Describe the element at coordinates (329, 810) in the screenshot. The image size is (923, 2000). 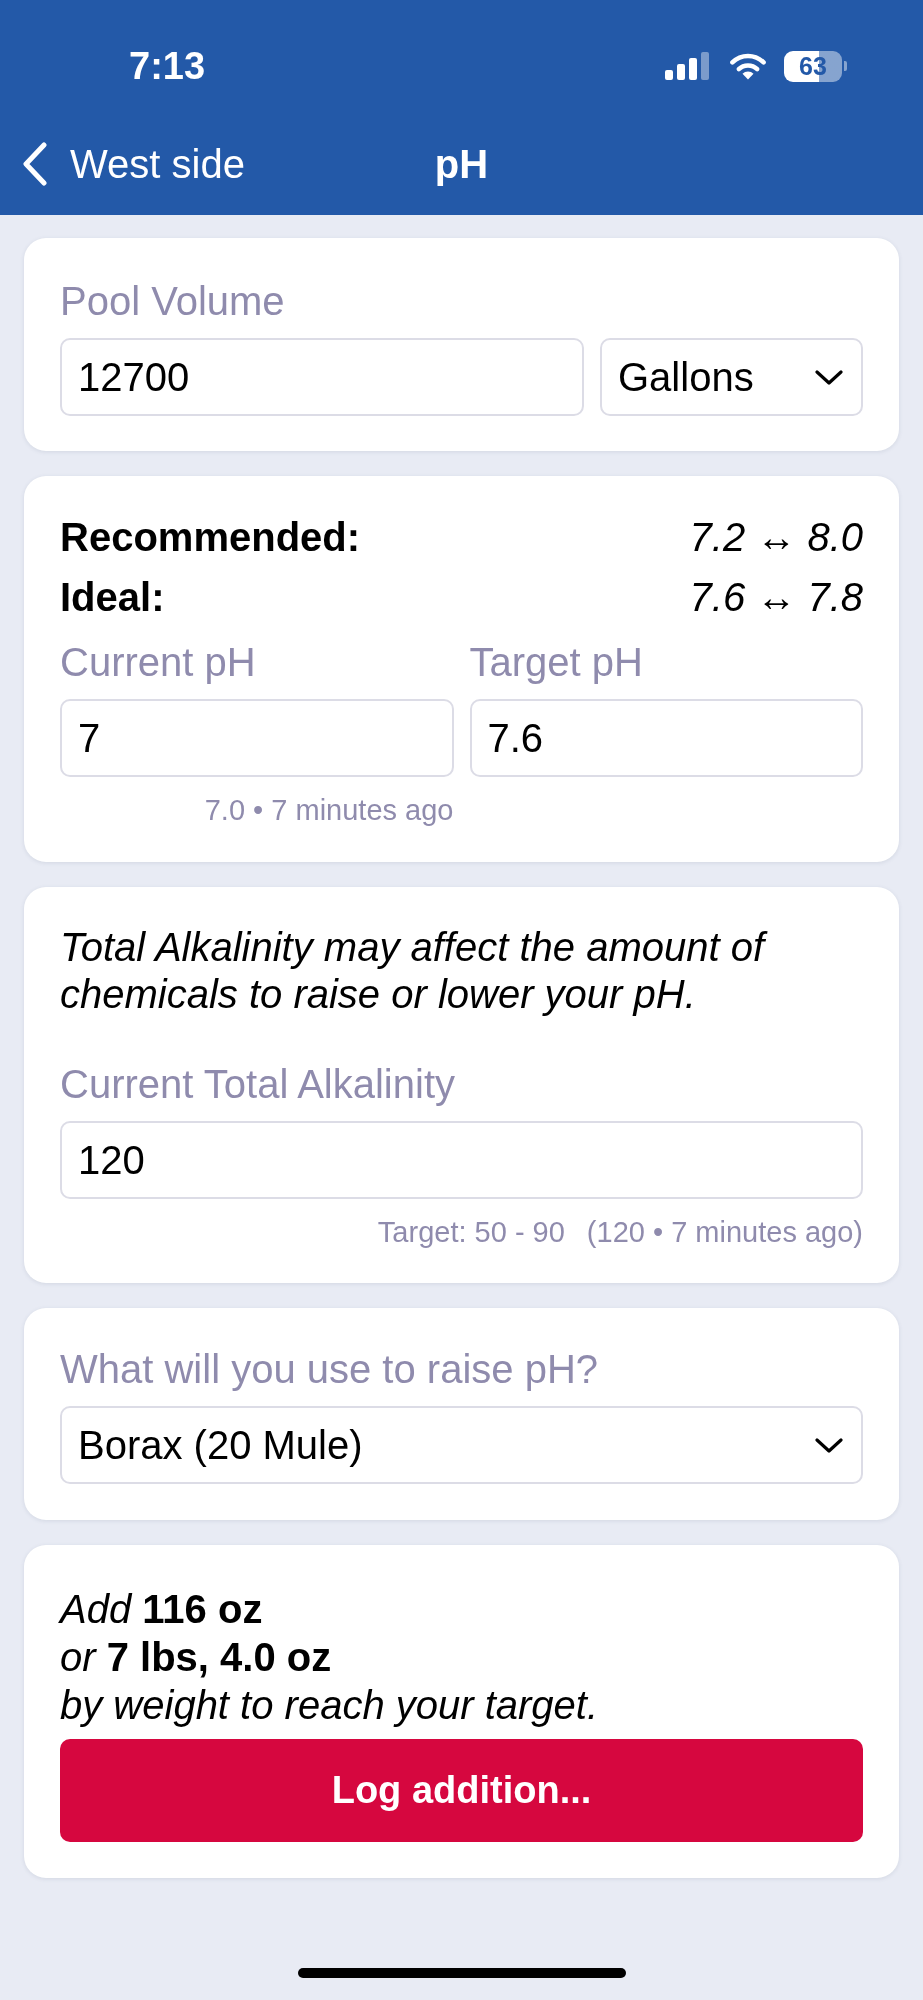
I see `reading-hint: 7.0 • 7 minutes ago` at that location.